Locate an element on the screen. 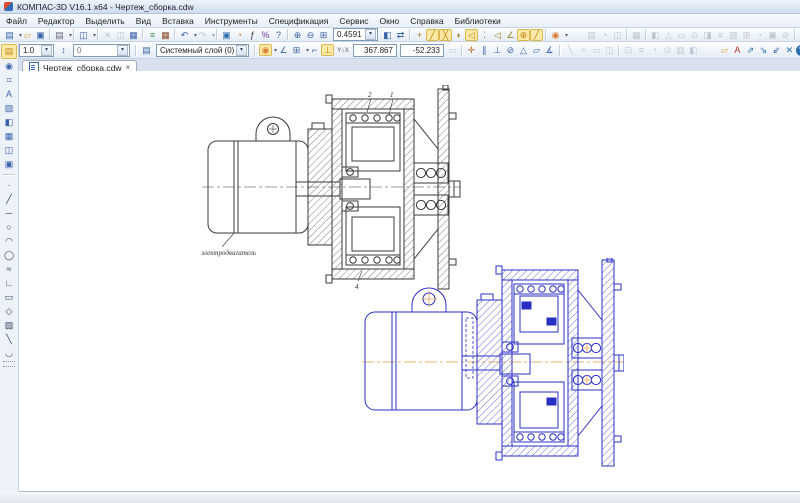  library-tool-icon-1: ⇗ is located at coordinates (750, 50).